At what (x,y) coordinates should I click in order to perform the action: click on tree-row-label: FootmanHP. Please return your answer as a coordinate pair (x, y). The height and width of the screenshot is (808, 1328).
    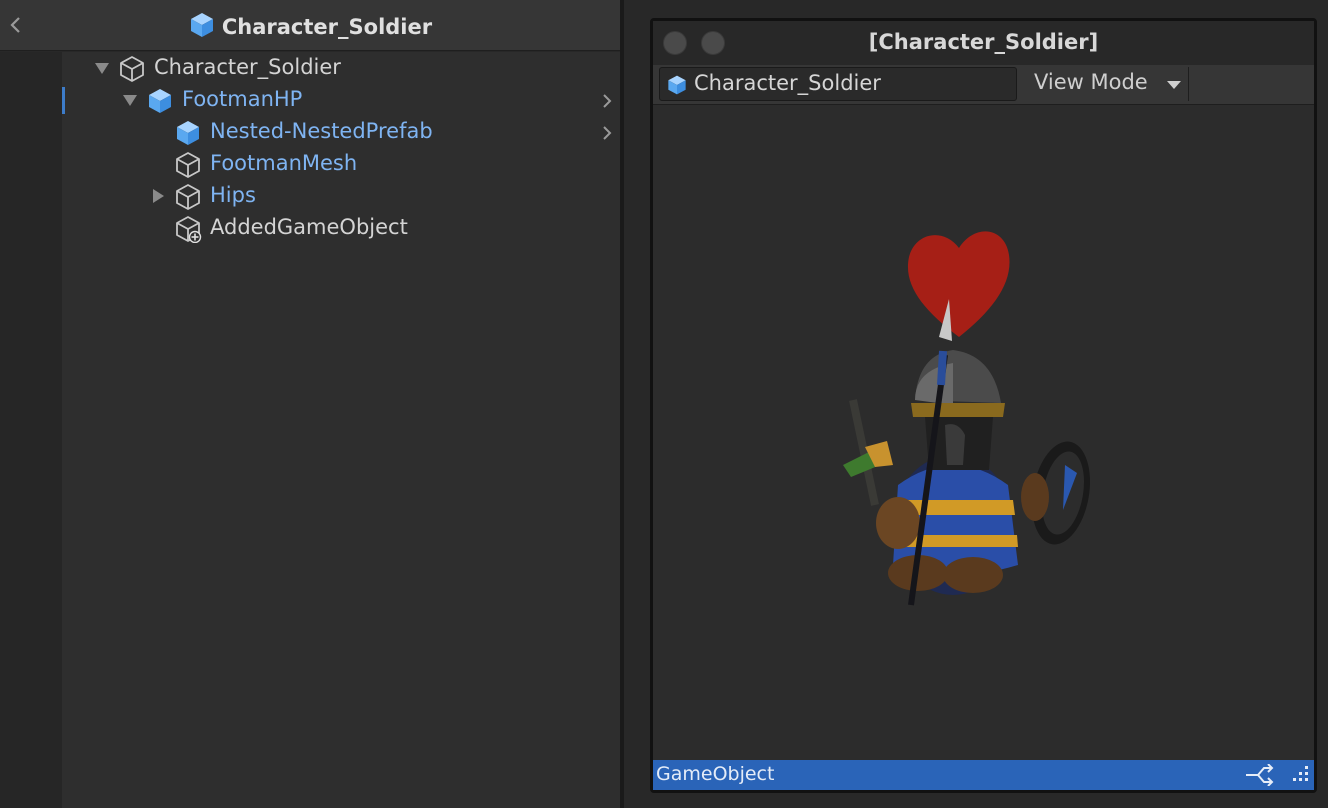
    Looking at the image, I should click on (242, 99).